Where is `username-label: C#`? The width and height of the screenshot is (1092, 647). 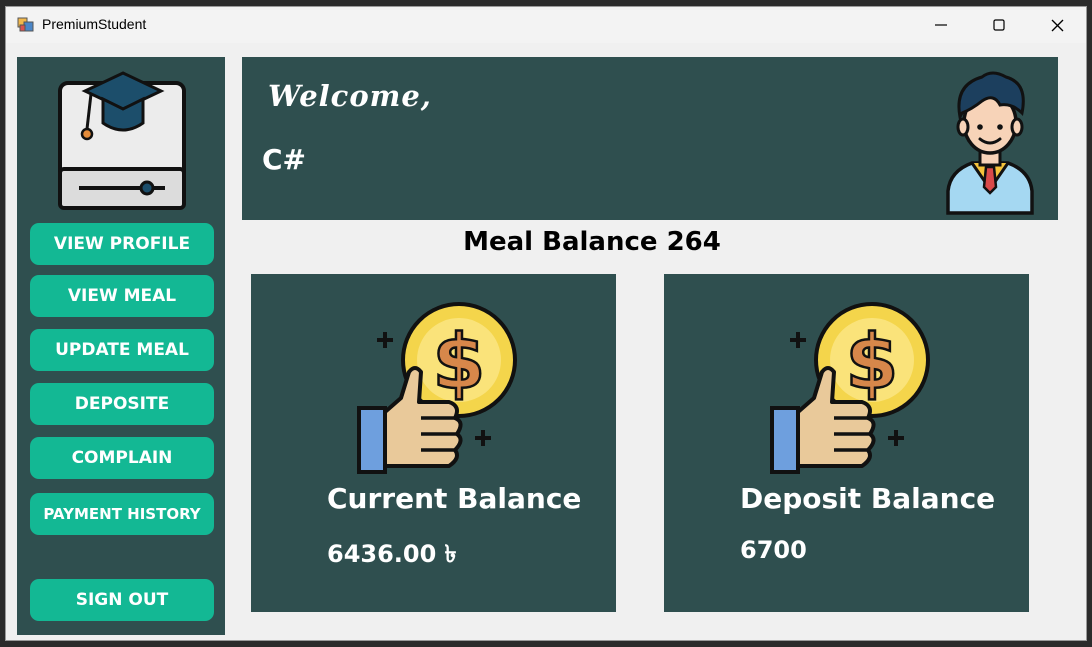
username-label: C# is located at coordinates (284, 159).